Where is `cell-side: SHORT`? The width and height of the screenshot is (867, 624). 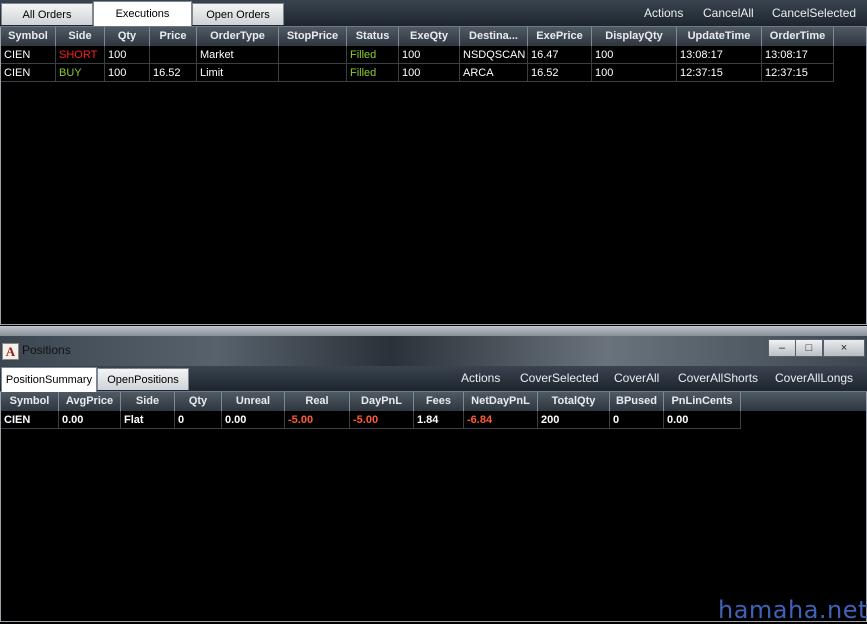
cell-side: SHORT is located at coordinates (80, 55).